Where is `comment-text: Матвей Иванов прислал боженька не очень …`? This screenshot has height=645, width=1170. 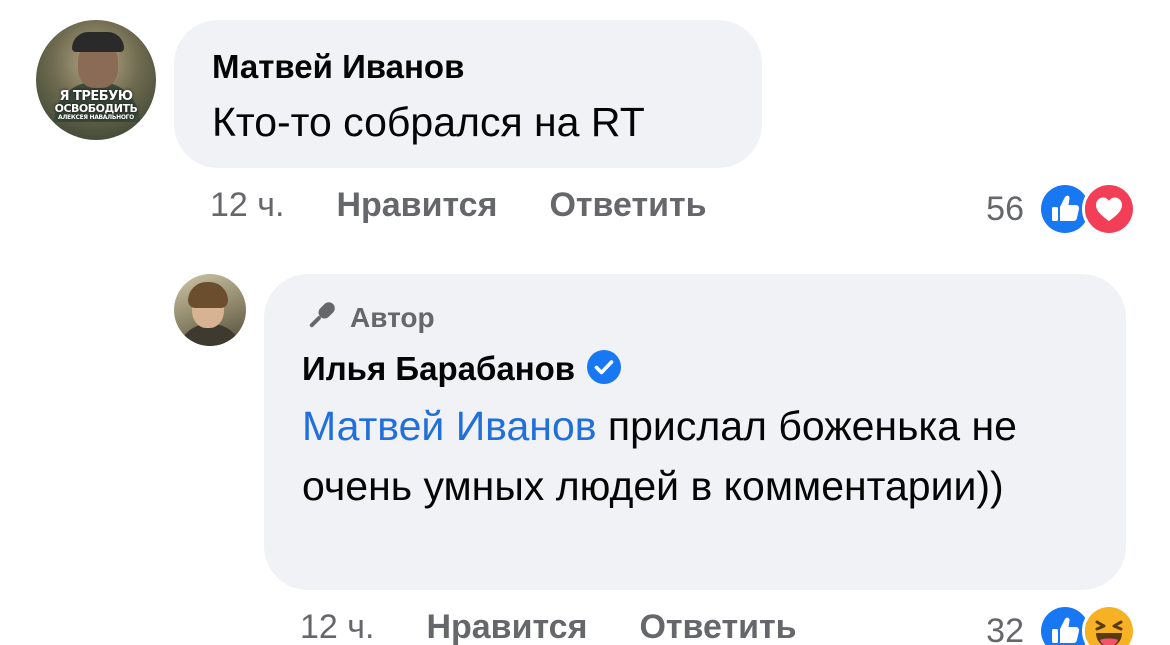 comment-text: Матвей Иванов прислал боженька не очень … is located at coordinates (702, 456).